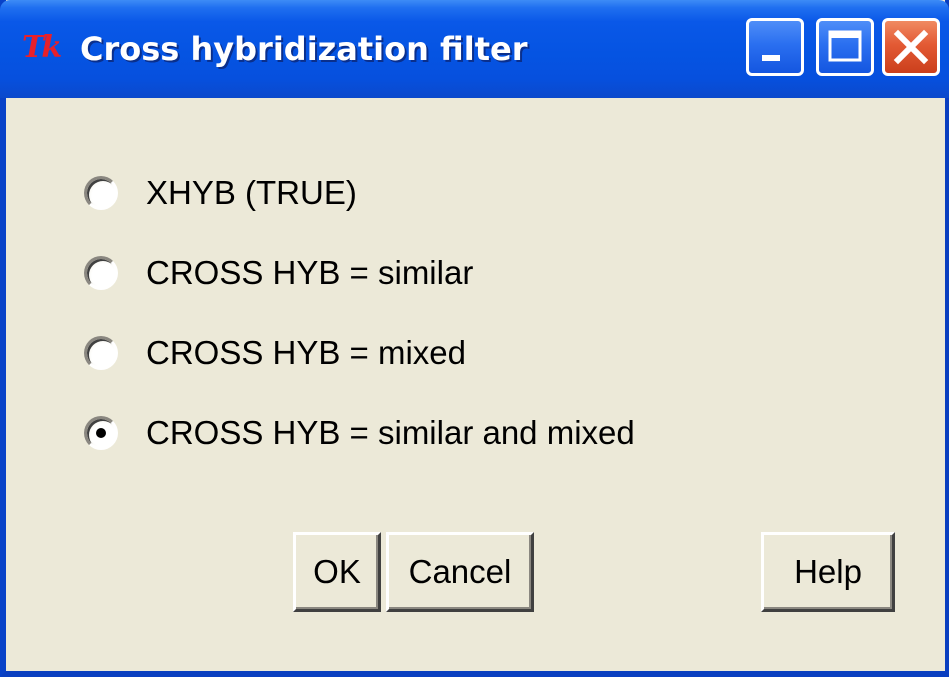  I want to click on option-cross-hyb-mixed: CROSS HYB = mixed, so click(275, 353).